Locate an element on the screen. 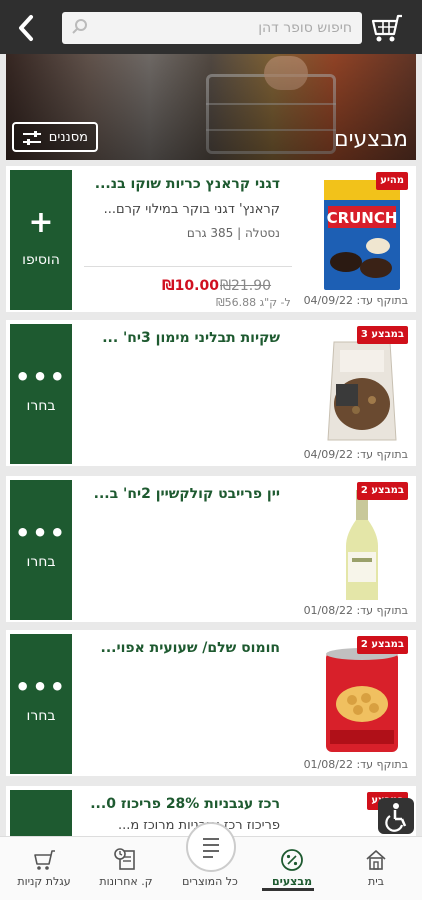  divider is located at coordinates (188, 266).